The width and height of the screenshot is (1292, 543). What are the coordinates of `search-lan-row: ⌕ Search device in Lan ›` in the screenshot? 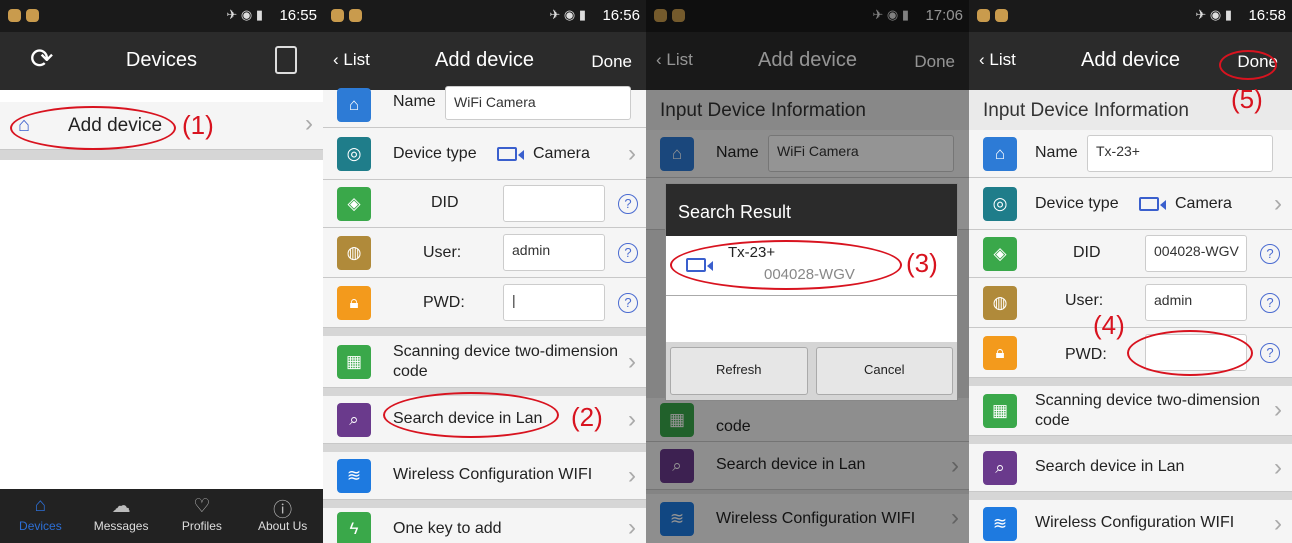 It's located at (1130, 468).